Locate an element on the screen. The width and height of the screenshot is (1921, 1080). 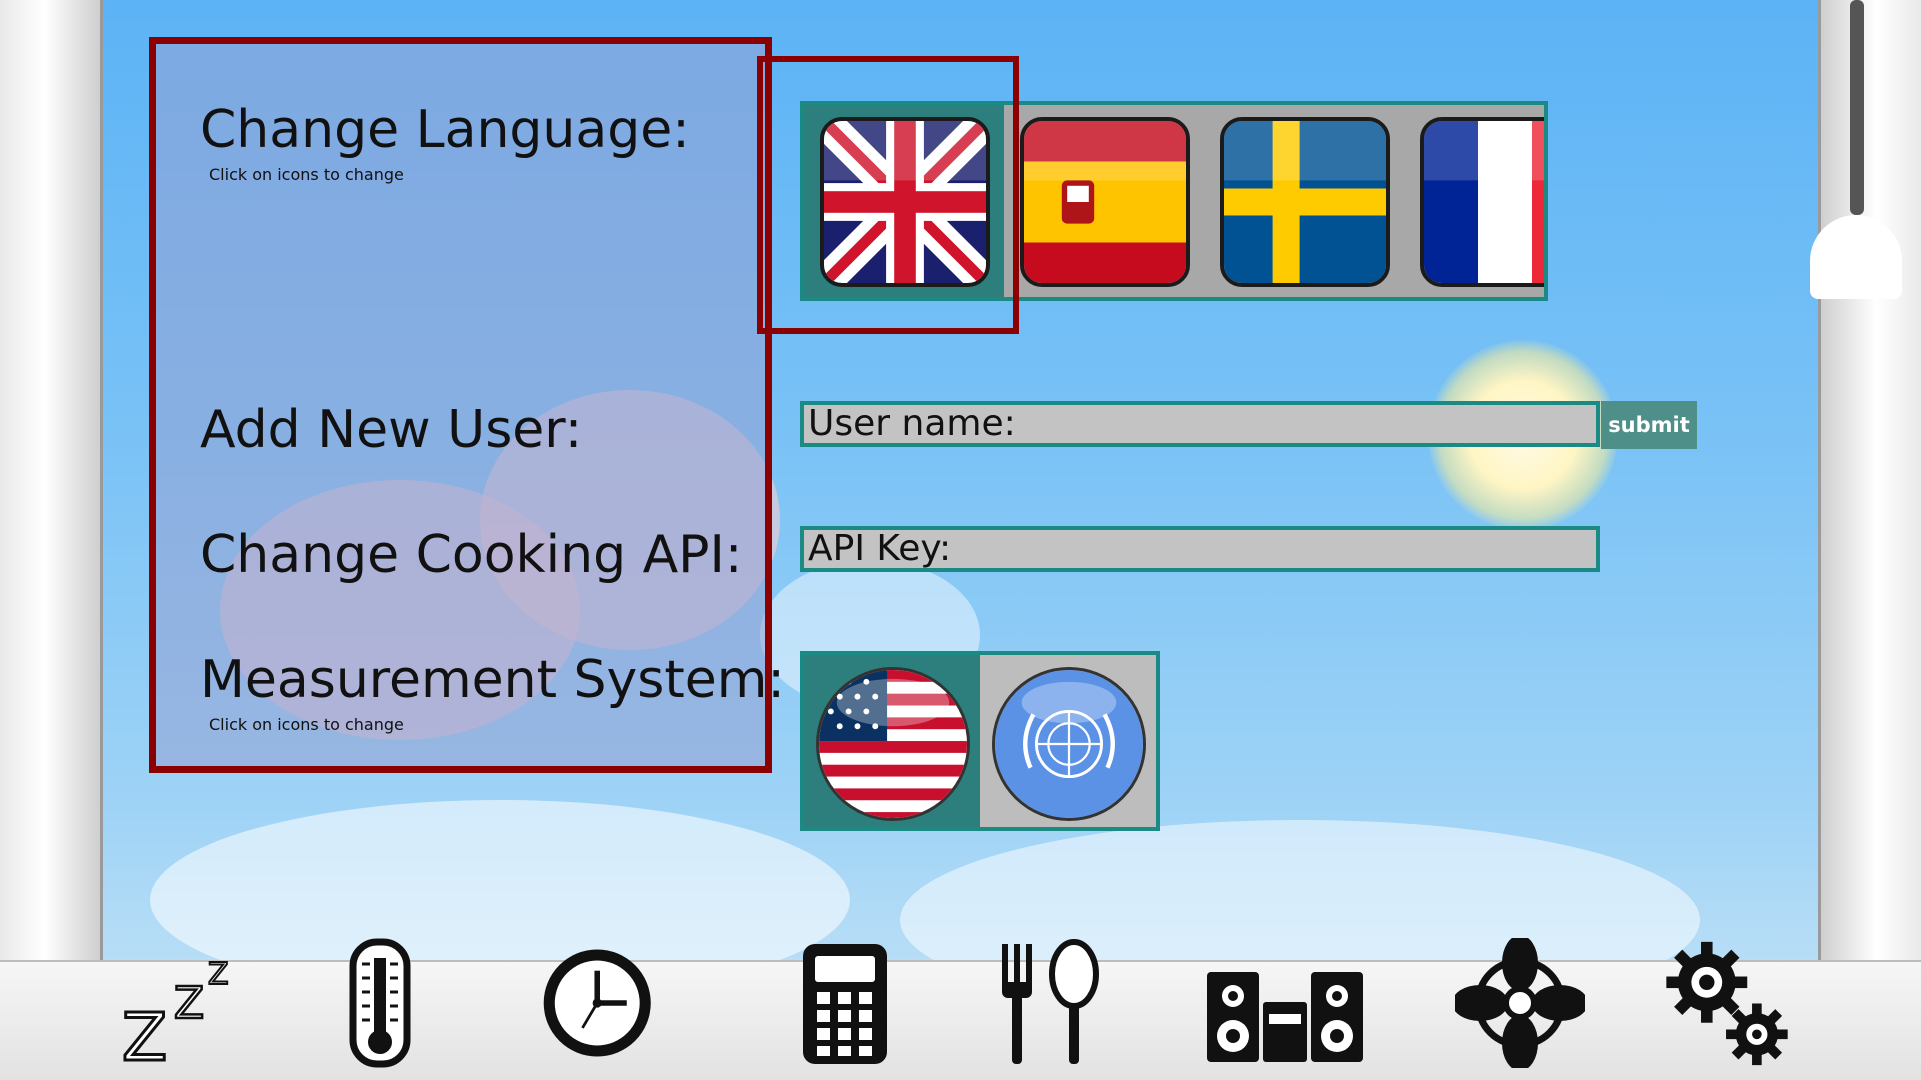
clock-icon is located at coordinates (600, 1003).